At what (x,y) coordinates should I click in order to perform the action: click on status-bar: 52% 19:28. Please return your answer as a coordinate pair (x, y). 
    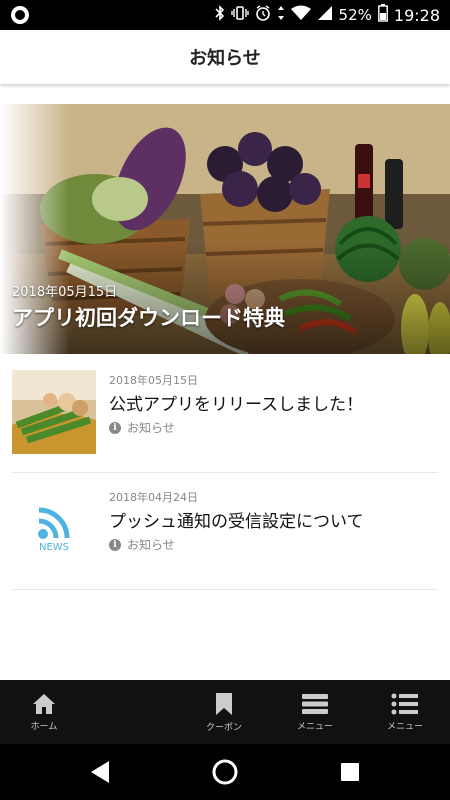
    Looking at the image, I should click on (225, 15).